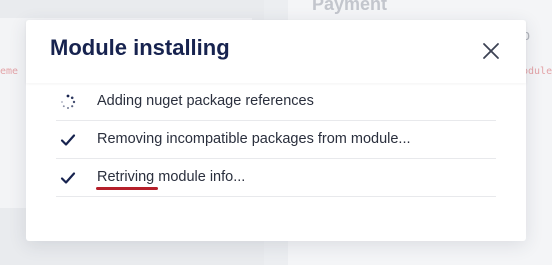  I want to click on install-step-label: Adding nuget package references, so click(205, 101).